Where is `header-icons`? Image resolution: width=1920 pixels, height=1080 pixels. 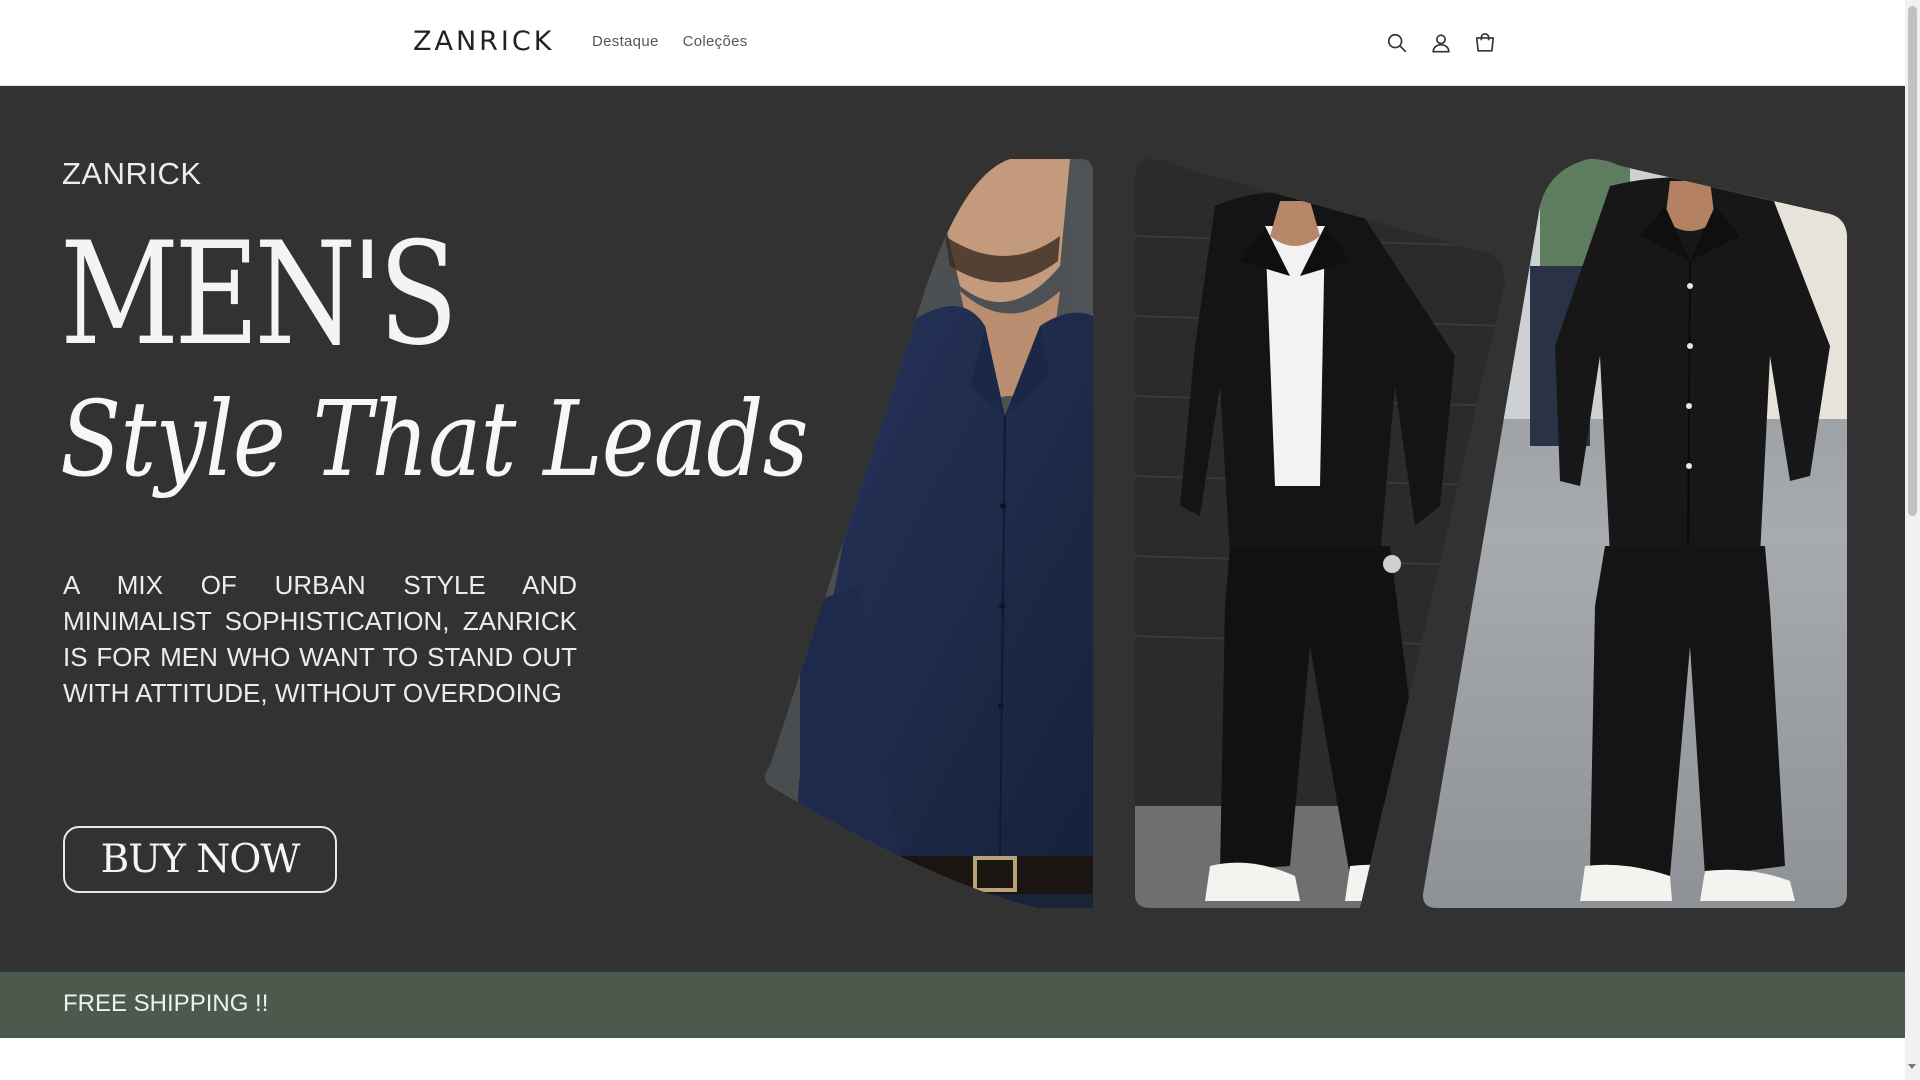
header-icons is located at coordinates (1441, 43).